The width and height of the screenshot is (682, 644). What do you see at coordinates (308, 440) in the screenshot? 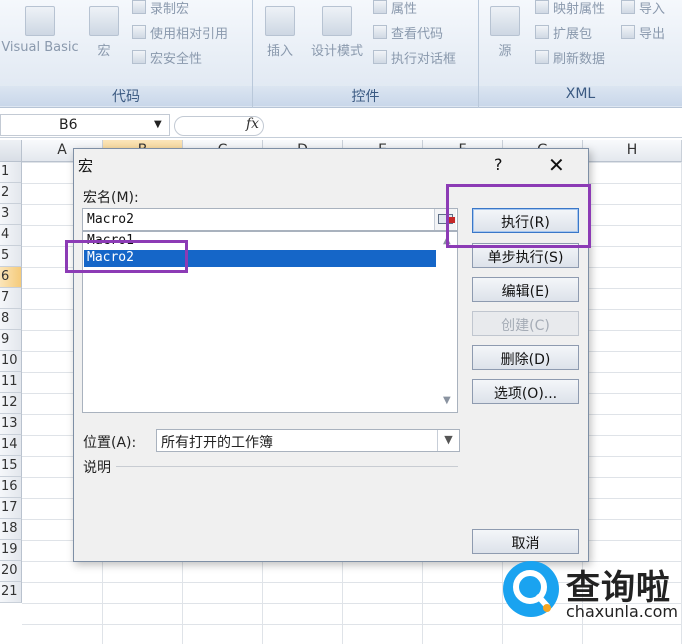
I see `location-select: 所有打开的工作簿 ▼` at bounding box center [308, 440].